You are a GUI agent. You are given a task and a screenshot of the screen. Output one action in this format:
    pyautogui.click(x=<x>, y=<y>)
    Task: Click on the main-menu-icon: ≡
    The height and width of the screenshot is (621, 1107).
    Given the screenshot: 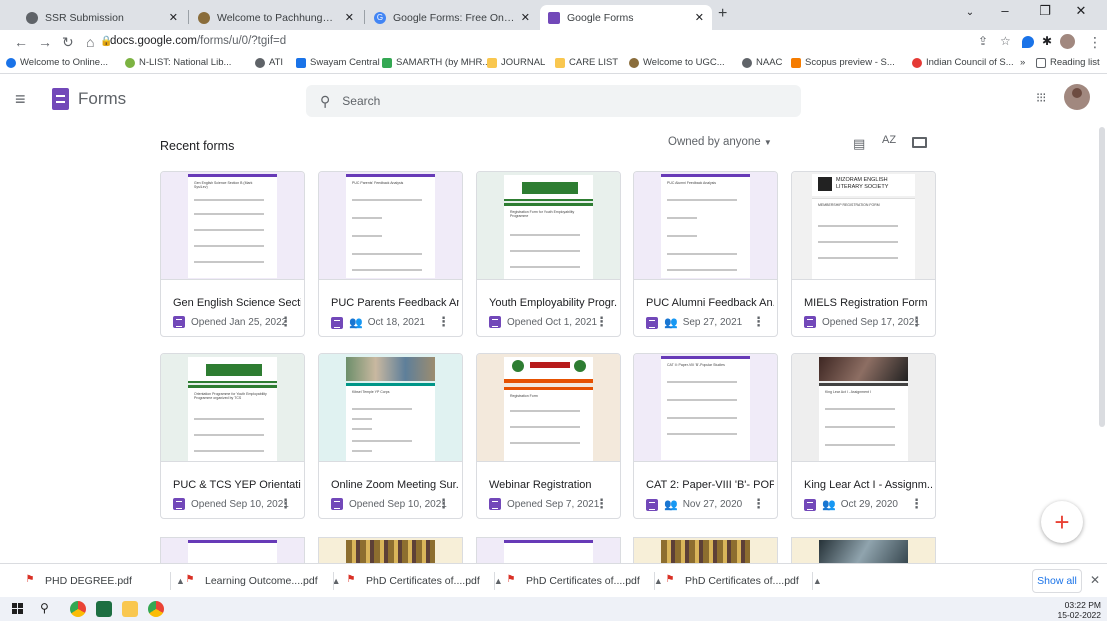 What is the action you would take?
    pyautogui.click(x=20, y=99)
    